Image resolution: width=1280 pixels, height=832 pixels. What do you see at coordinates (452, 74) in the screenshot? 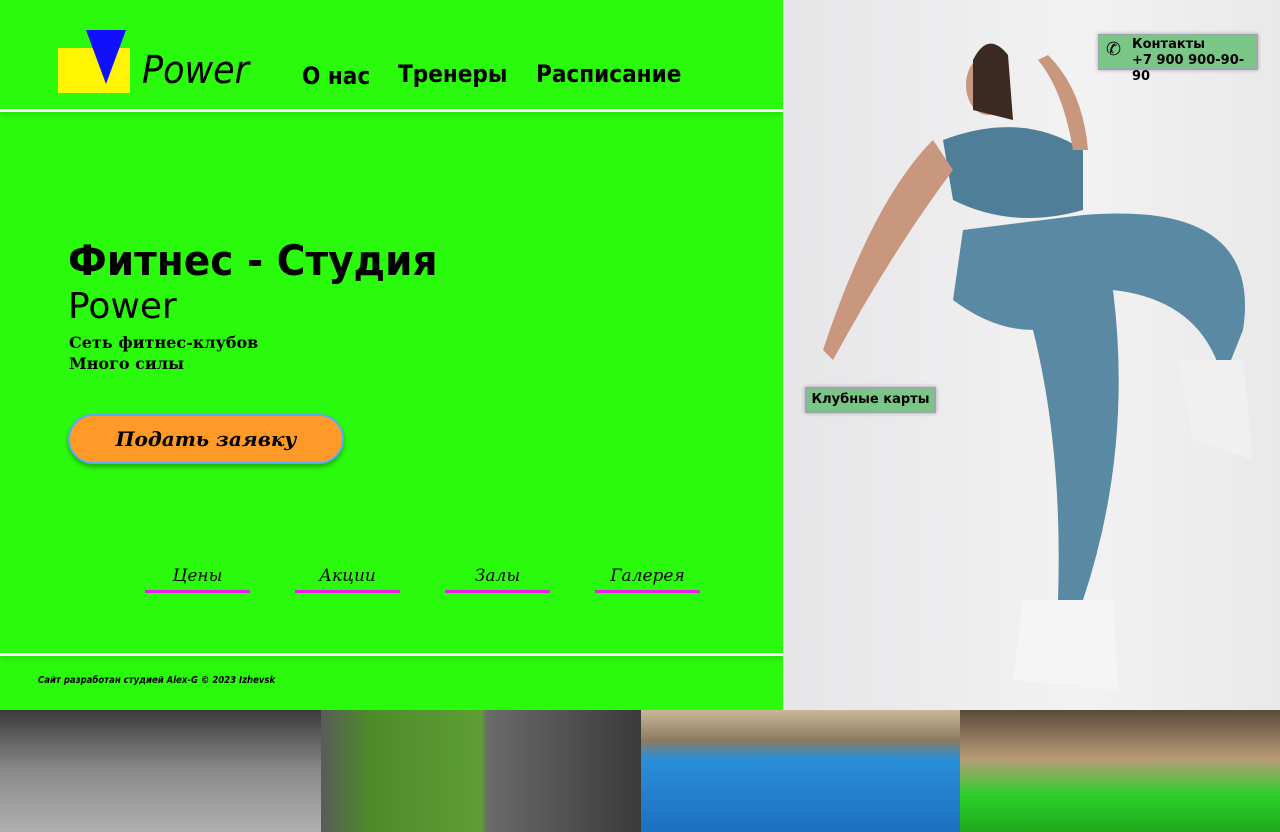
I see `nav-trainers: Тренеры` at bounding box center [452, 74].